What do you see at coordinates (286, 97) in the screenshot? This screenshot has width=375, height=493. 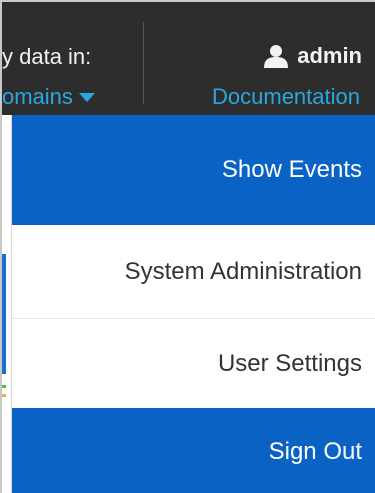 I see `documentation-link: Documentation` at bounding box center [286, 97].